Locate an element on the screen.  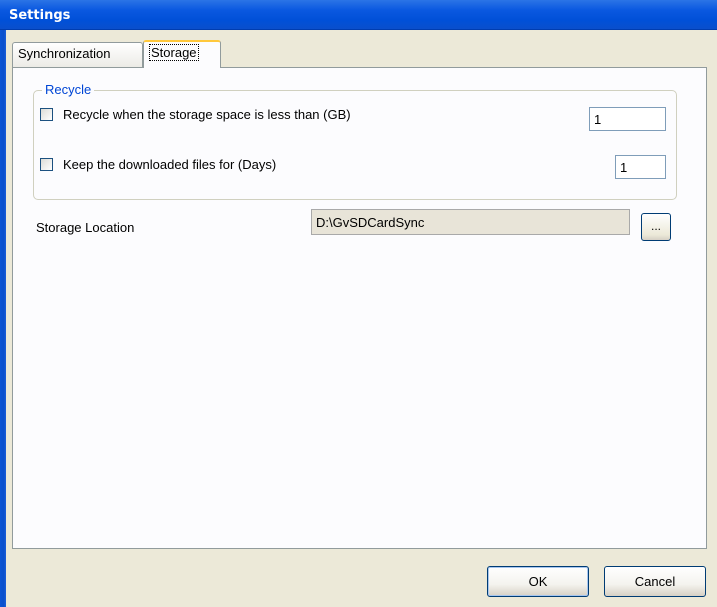
storage-location-field is located at coordinates (470, 222).